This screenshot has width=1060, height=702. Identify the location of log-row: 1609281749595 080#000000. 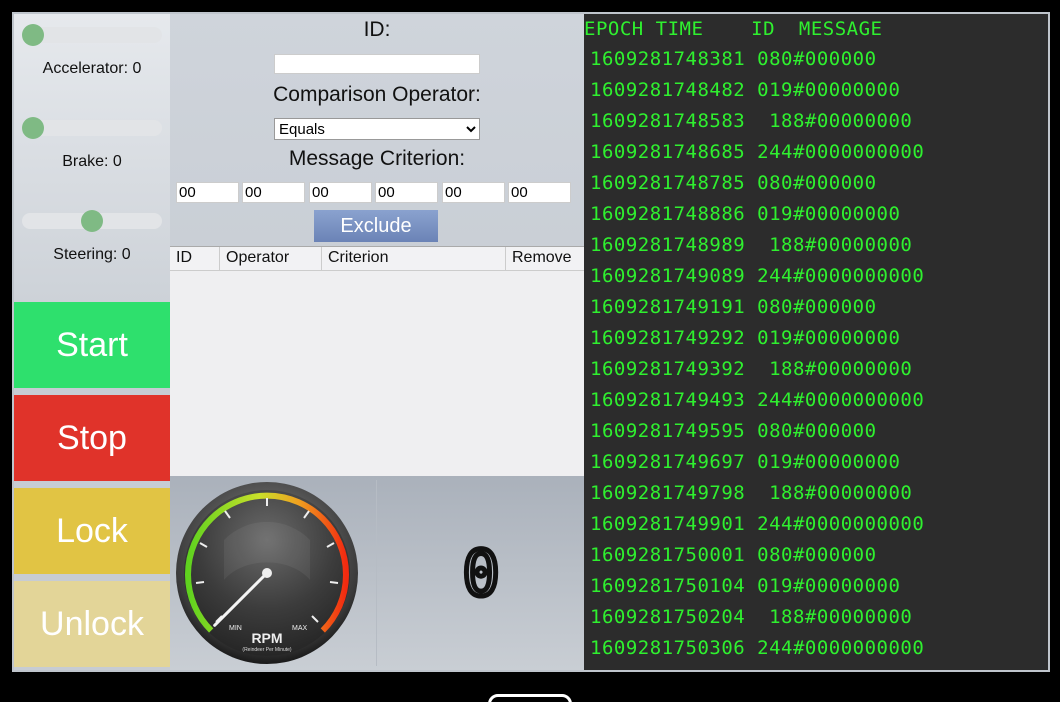
(733, 431).